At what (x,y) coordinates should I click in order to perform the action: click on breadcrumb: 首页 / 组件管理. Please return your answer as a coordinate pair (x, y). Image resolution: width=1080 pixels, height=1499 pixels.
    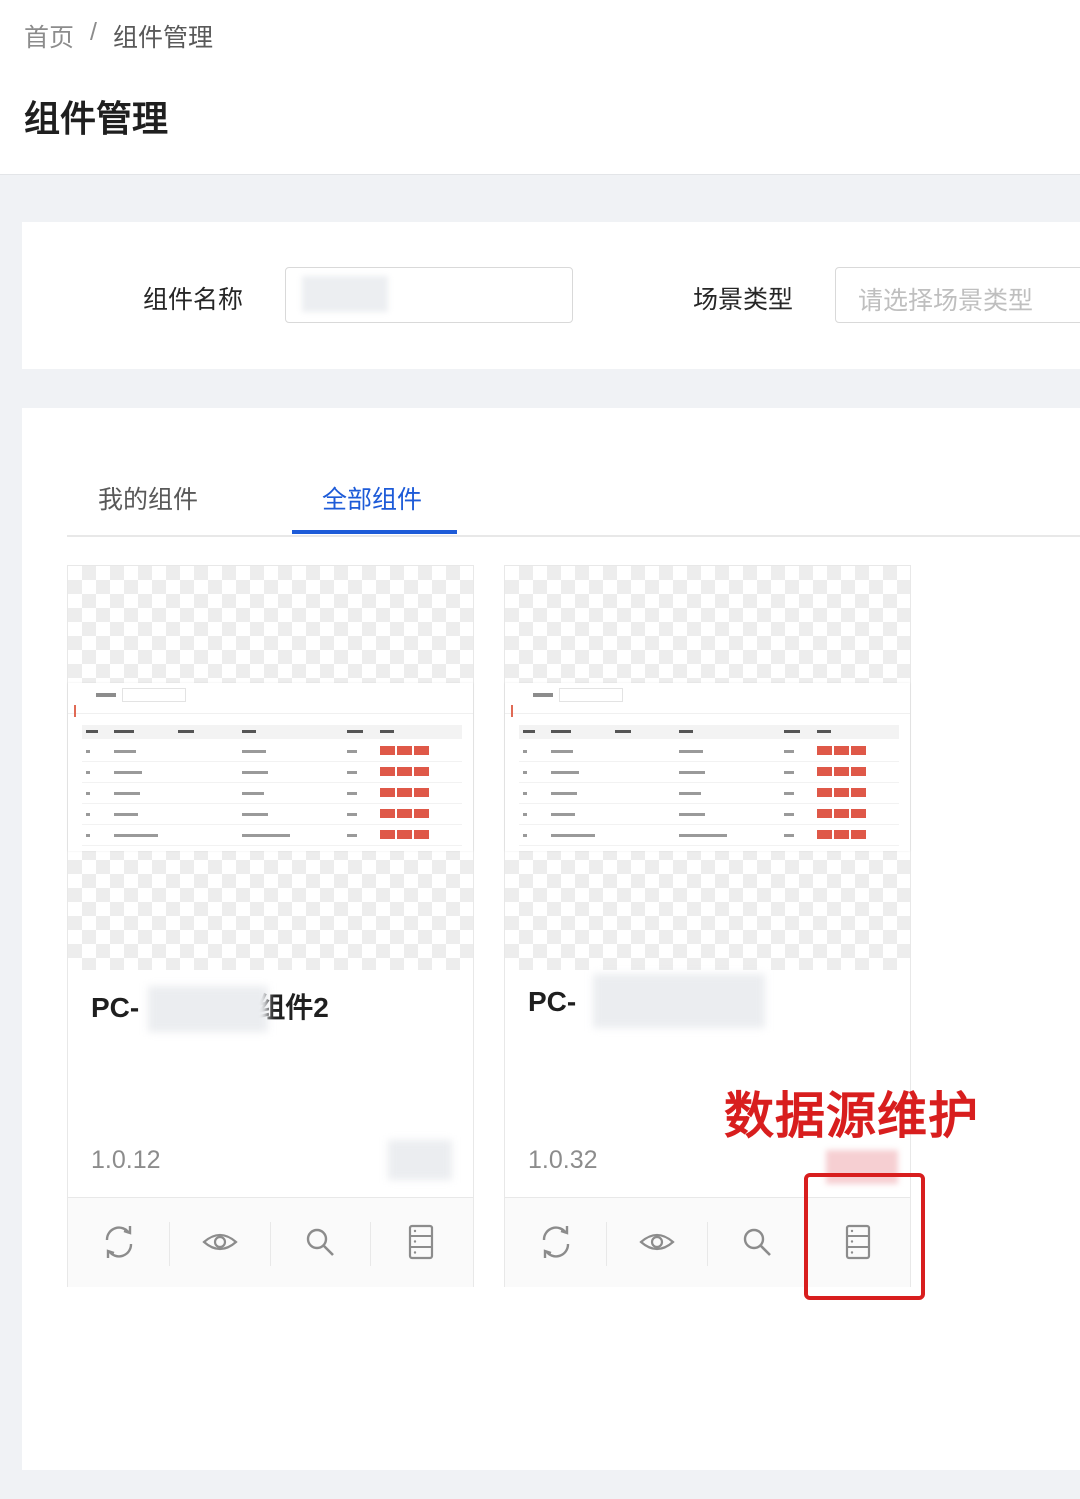
    Looking at the image, I should click on (118, 36).